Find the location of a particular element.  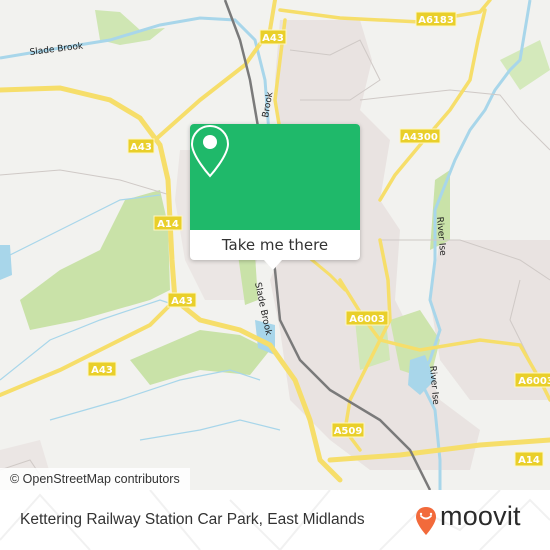

map-attribution: © OpenStreetMap contributors is located at coordinates (95, 479).